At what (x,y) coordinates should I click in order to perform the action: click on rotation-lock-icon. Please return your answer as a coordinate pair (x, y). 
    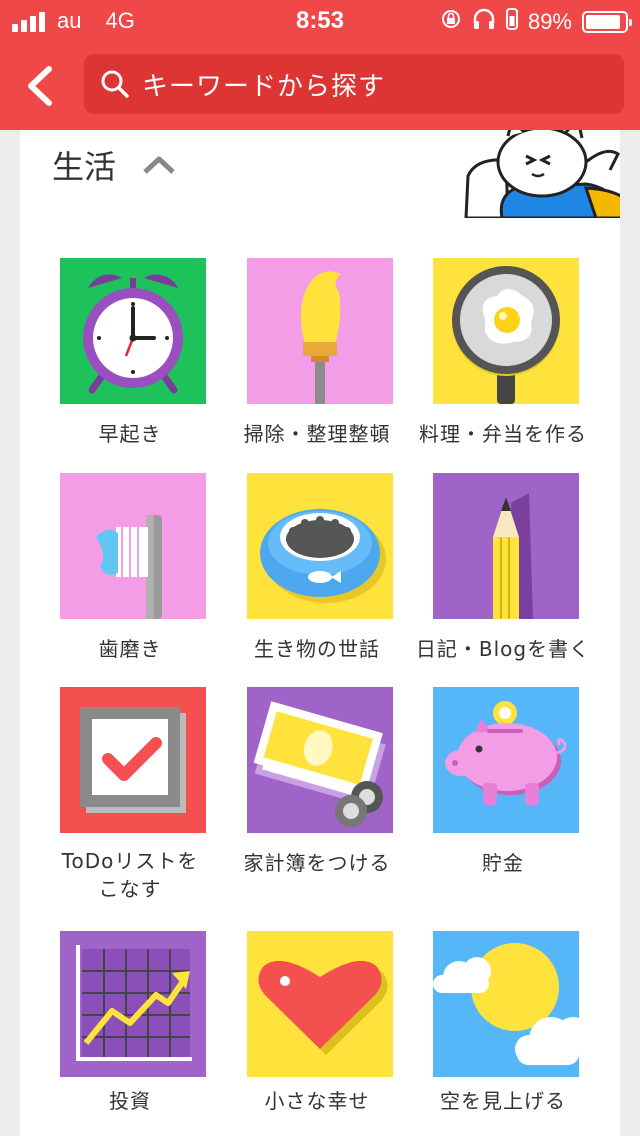
    Looking at the image, I should click on (451, 22).